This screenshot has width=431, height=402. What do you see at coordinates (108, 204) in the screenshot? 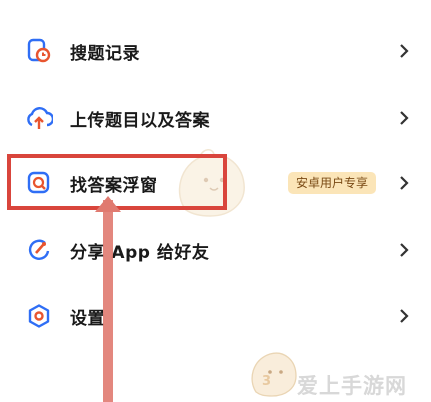
I see `annotation-arrow-head` at bounding box center [108, 204].